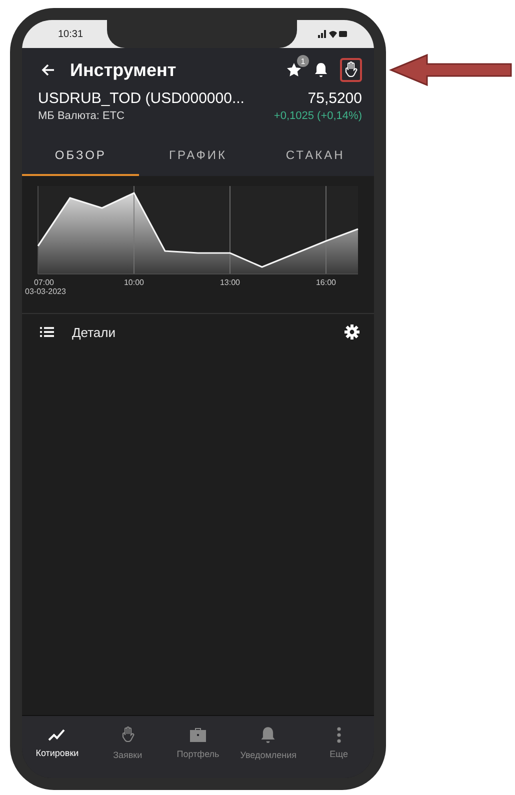  I want to click on status-time: 10:31, so click(71, 34).